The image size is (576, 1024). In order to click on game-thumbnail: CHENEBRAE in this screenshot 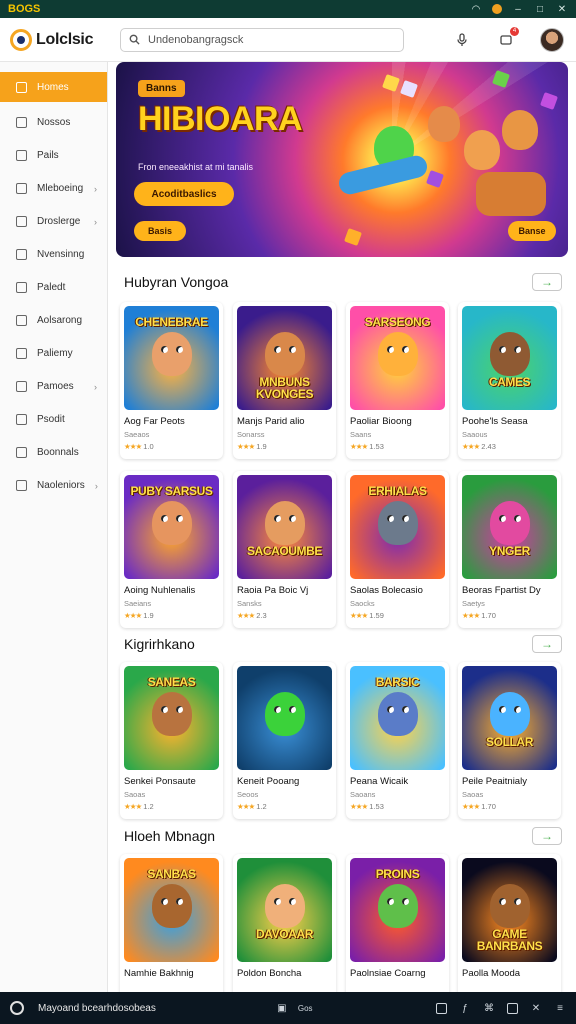, I will do `click(171, 358)`.